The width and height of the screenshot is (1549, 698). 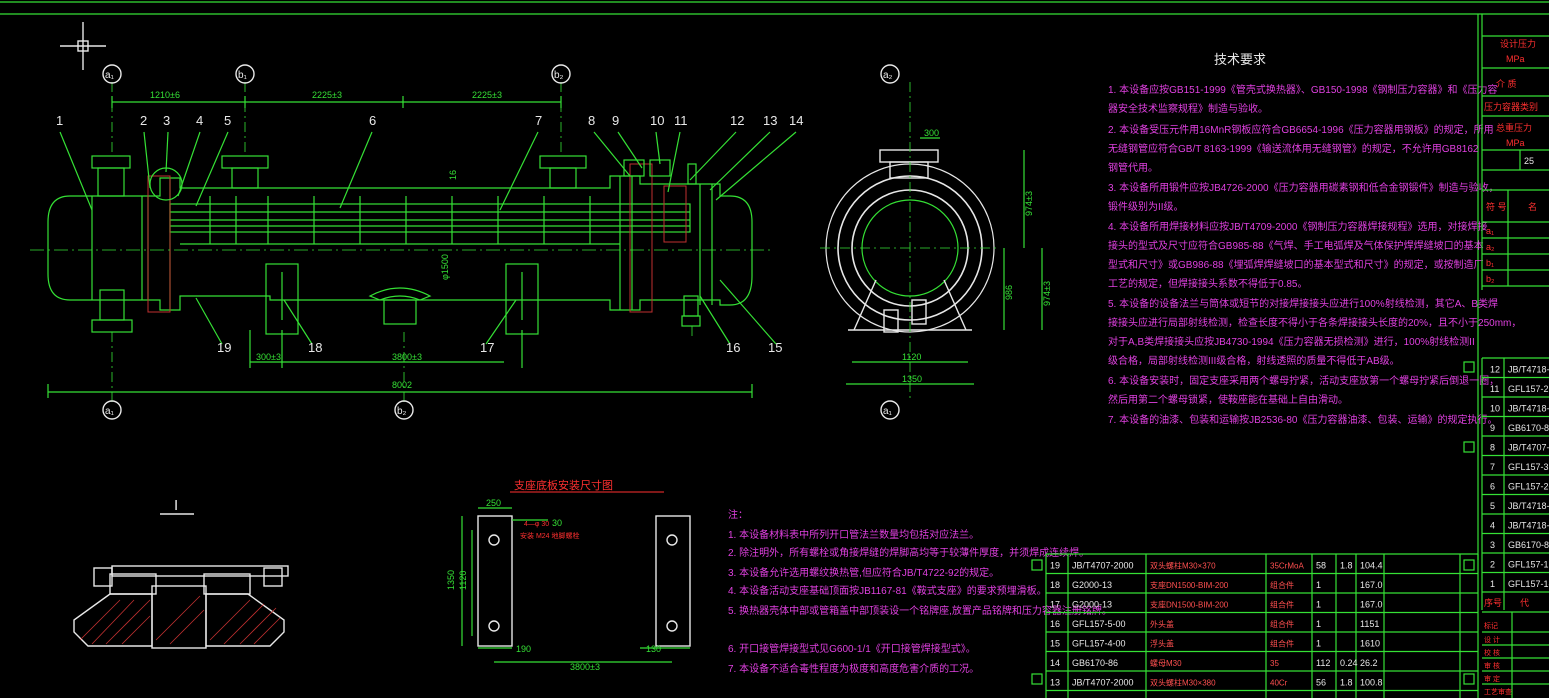 I want to click on end-dim-1350: 1350, so click(x=912, y=379).